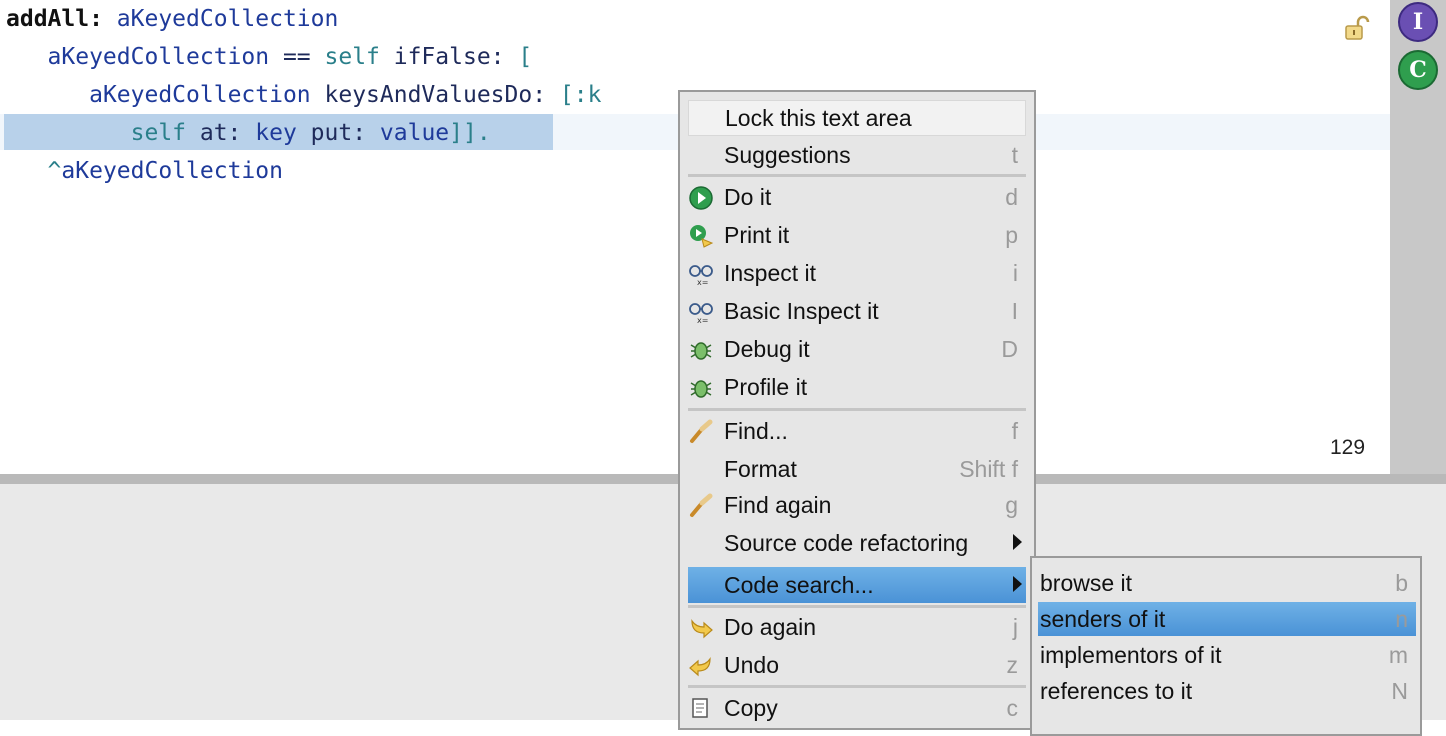 Image resolution: width=1446 pixels, height=736 pixels. What do you see at coordinates (1398, 654) in the screenshot?
I see `submenu-shortcut: m` at bounding box center [1398, 654].